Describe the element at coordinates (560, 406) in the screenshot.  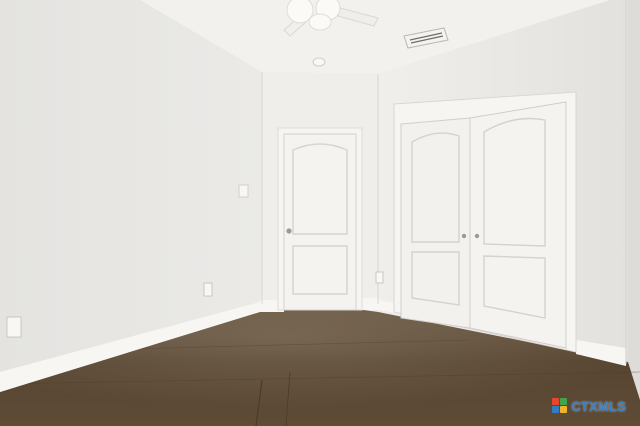
I see `ctxmls-logo-icon` at that location.